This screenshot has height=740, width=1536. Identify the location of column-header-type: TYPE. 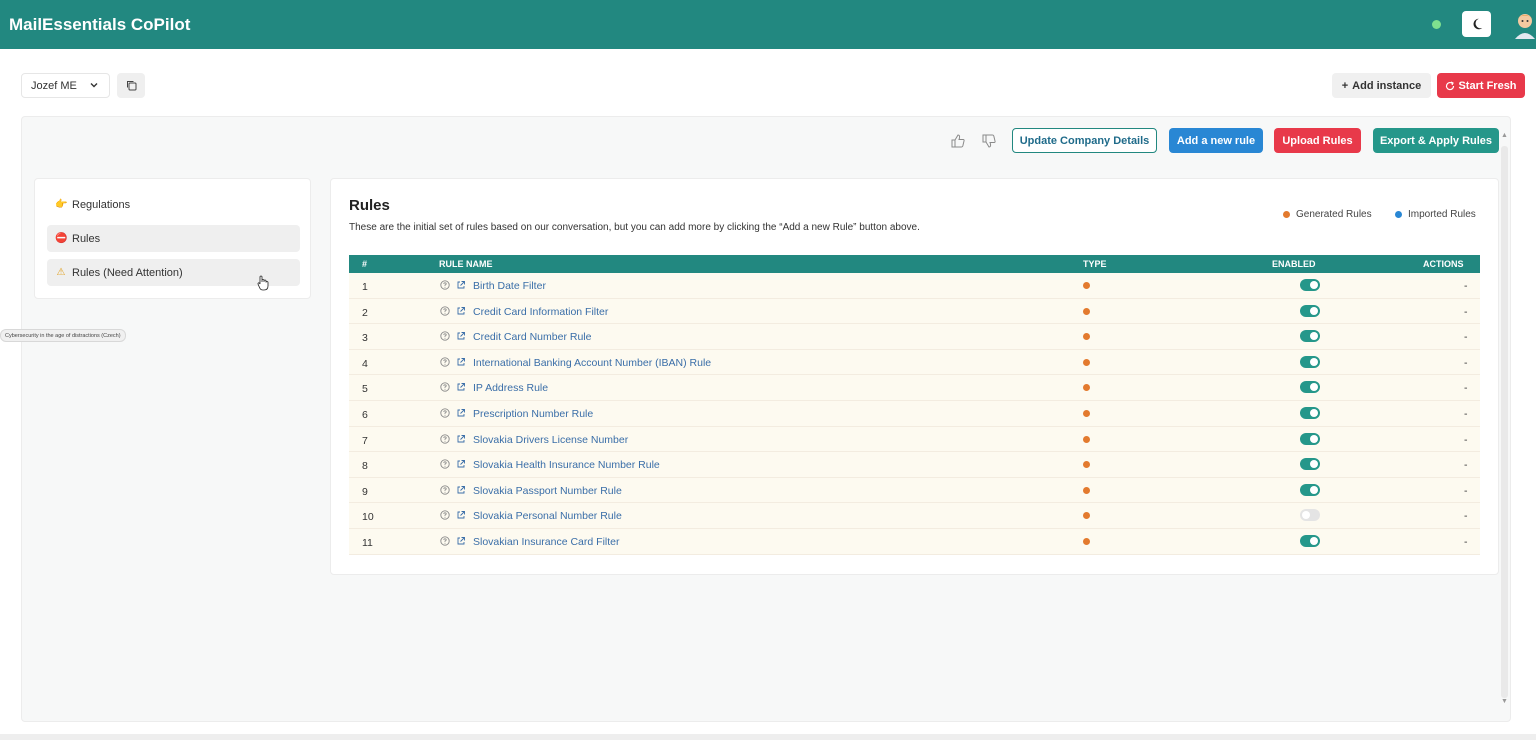
(1095, 264).